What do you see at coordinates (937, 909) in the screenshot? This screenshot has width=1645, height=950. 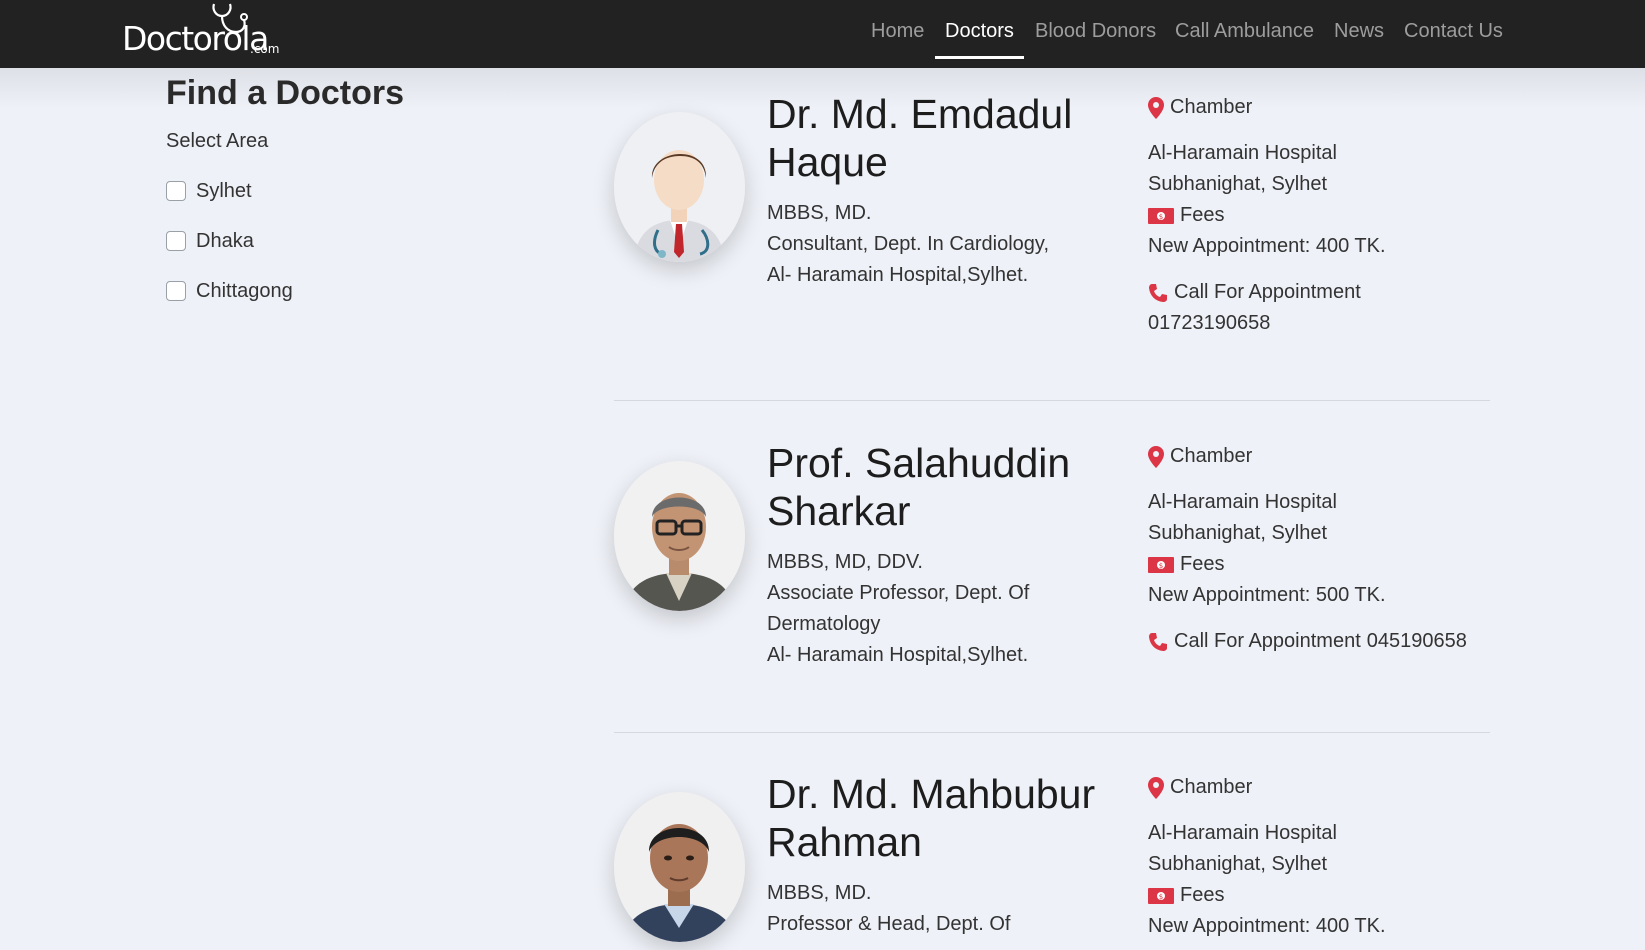 I see `doctor-details: MBBS, MD. Professor & Head, Dept. Of` at bounding box center [937, 909].